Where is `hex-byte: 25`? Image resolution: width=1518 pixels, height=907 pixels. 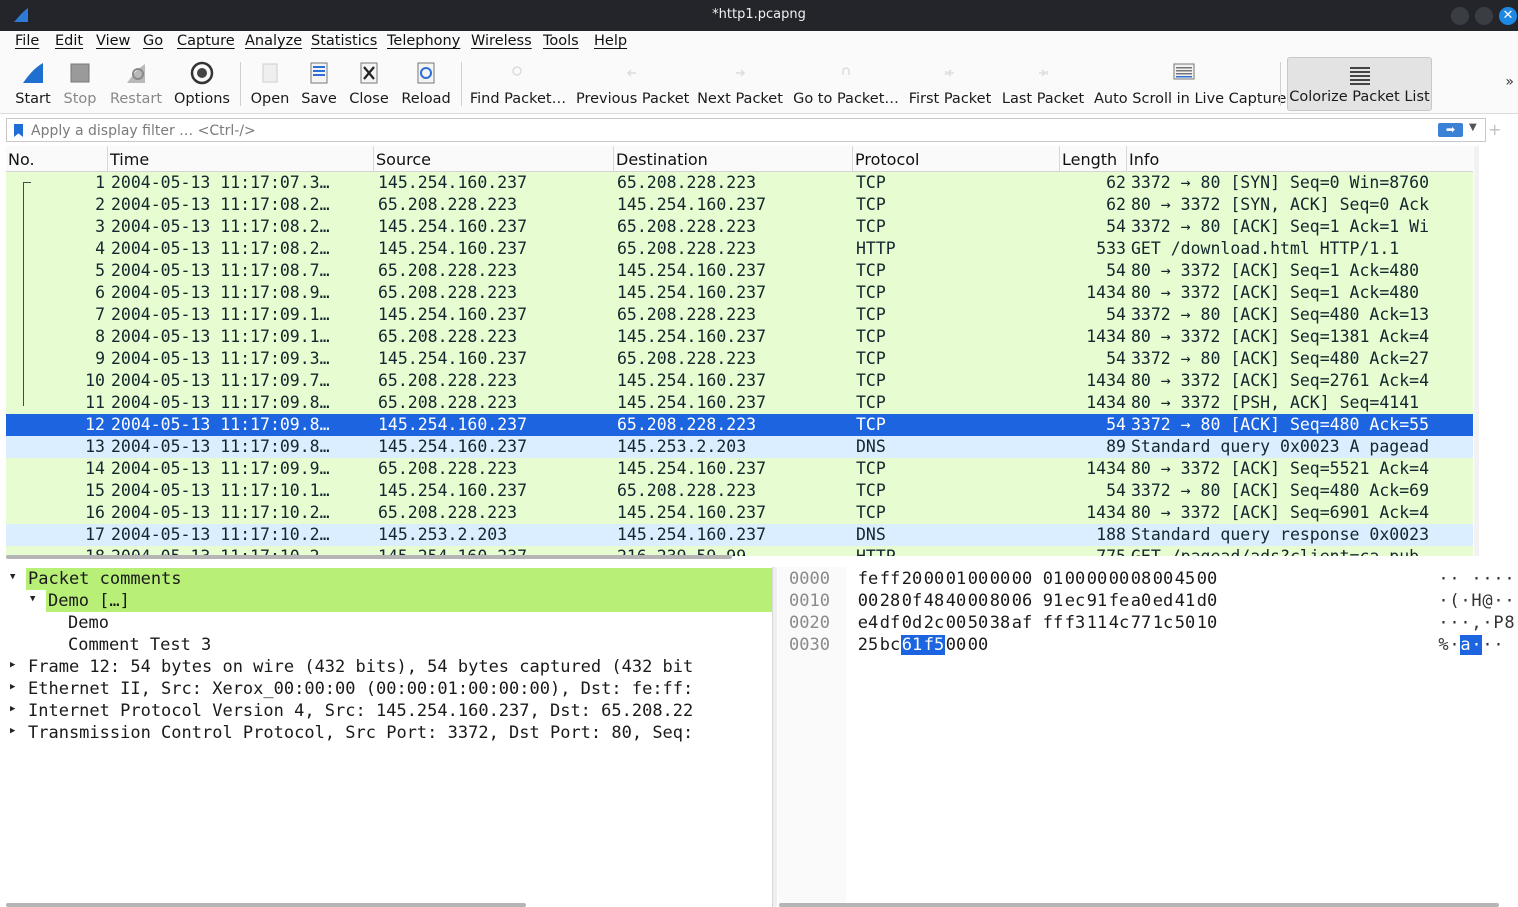 hex-byte: 25 is located at coordinates (868, 645).